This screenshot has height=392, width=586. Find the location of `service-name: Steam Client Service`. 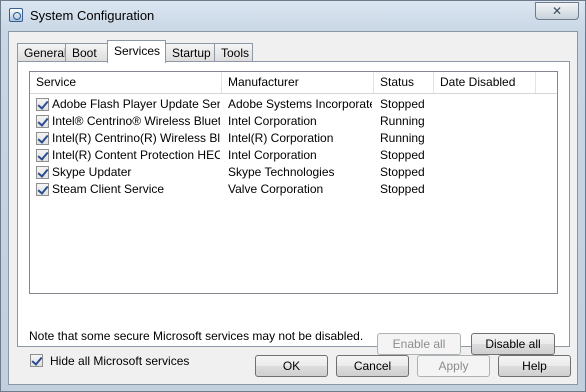

service-name: Steam Client Service is located at coordinates (108, 189).